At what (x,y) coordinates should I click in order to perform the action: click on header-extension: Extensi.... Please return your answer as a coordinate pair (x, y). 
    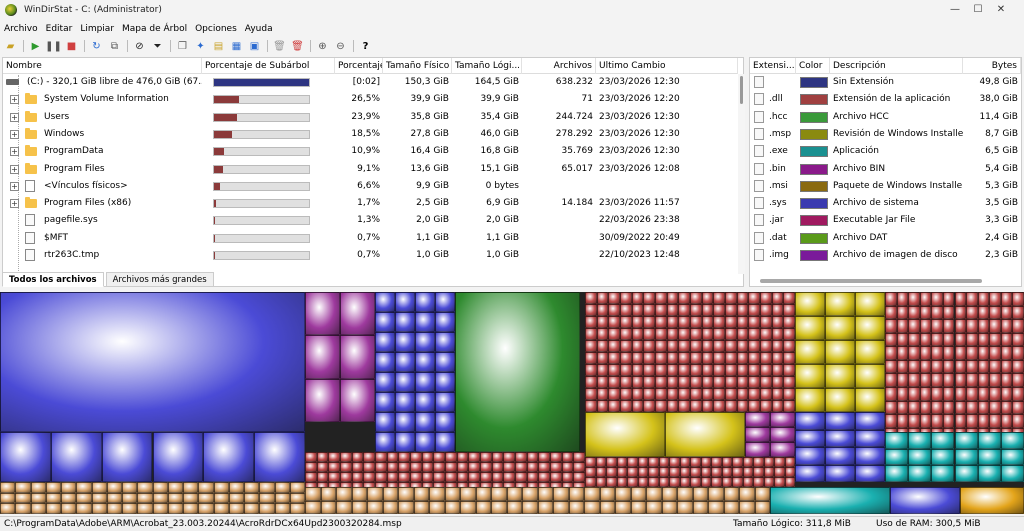
    Looking at the image, I should click on (773, 66).